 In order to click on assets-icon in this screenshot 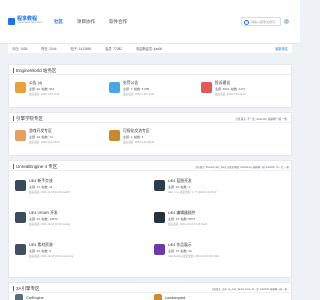, I will do `click(20, 249)`.